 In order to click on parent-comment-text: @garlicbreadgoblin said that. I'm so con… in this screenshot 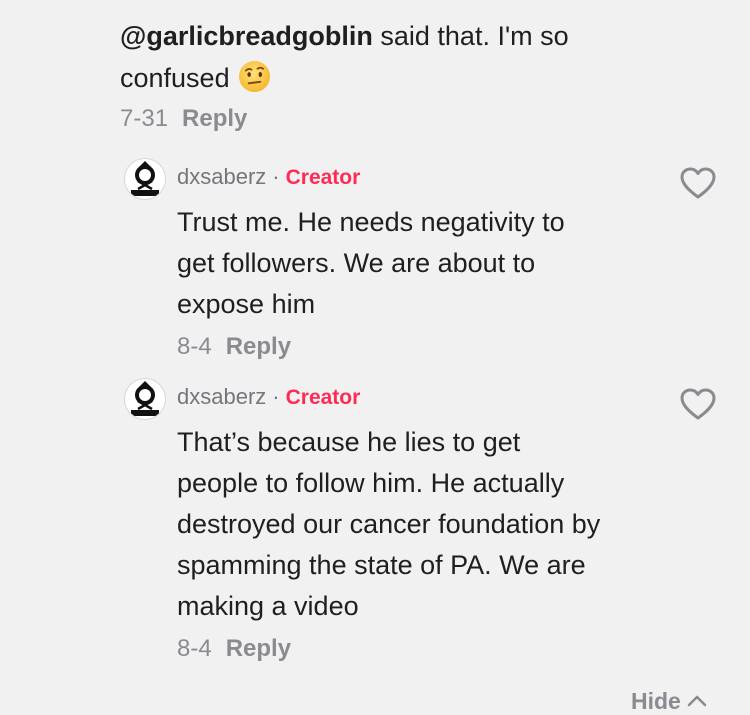, I will do `click(380, 57)`.